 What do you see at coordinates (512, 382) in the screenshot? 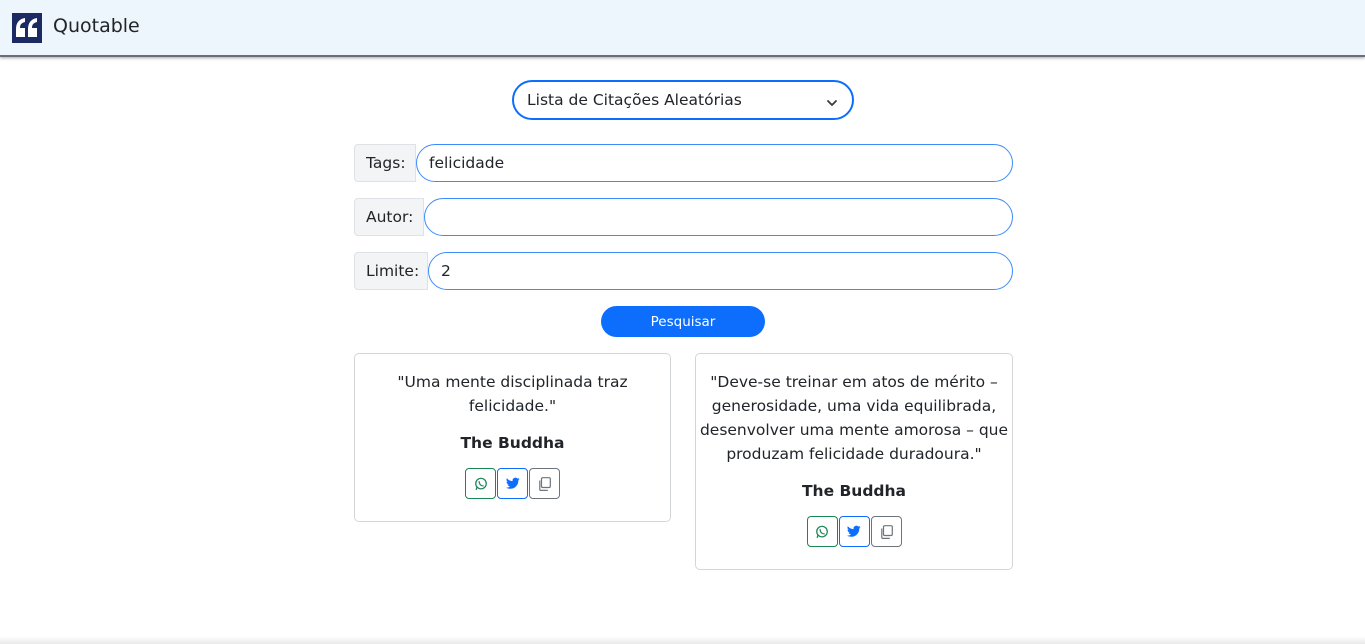
I see `quote-line: "Uma mente disciplinada traz` at bounding box center [512, 382].